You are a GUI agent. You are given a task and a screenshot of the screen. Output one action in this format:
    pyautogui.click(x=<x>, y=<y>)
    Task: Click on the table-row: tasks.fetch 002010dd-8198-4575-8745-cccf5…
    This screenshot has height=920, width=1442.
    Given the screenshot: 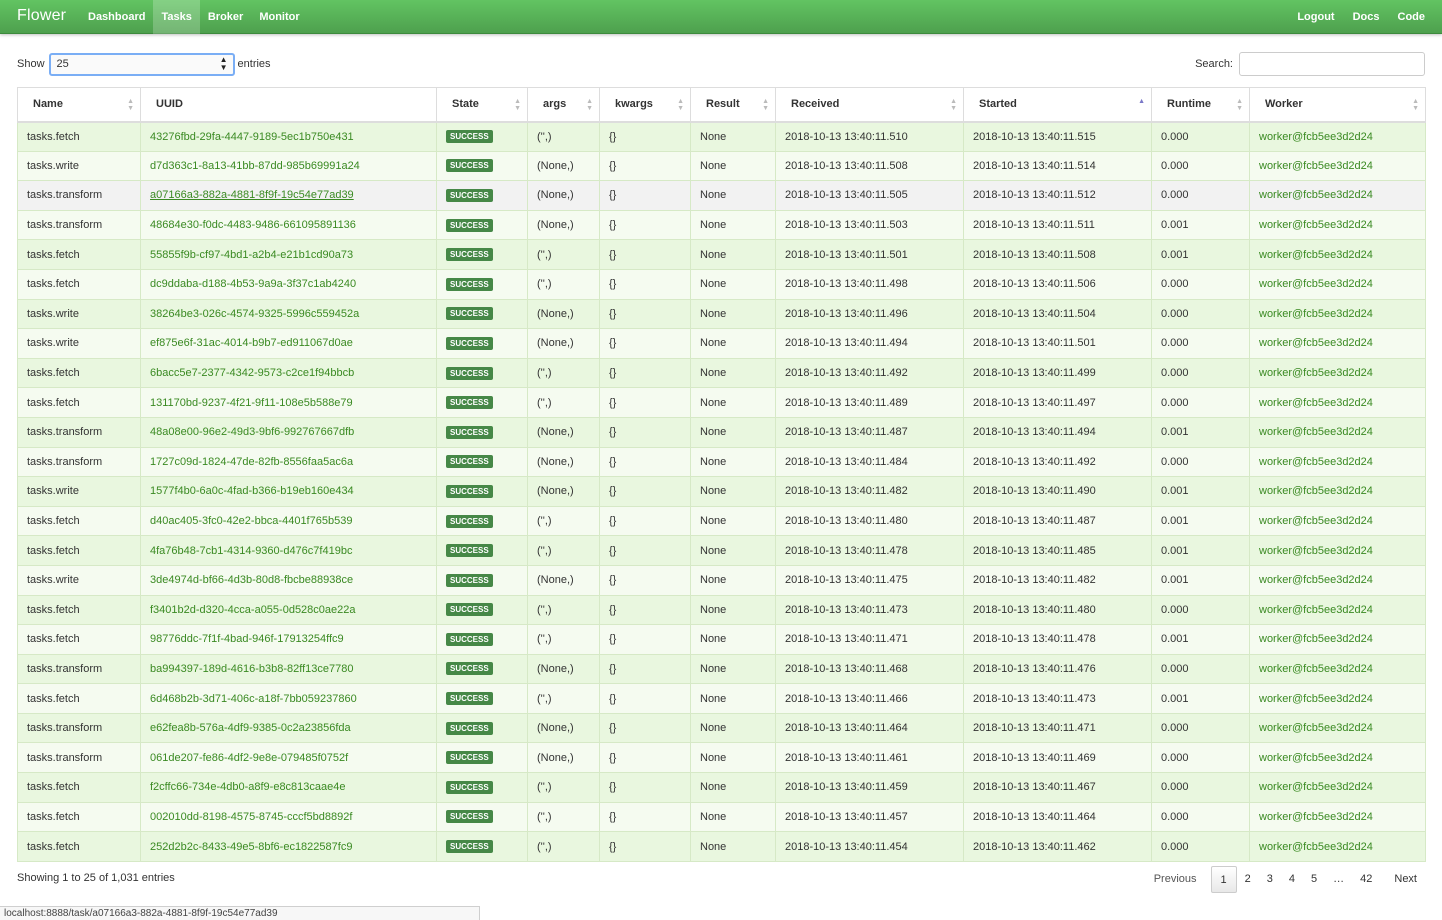 What is the action you would take?
    pyautogui.click(x=721, y=817)
    